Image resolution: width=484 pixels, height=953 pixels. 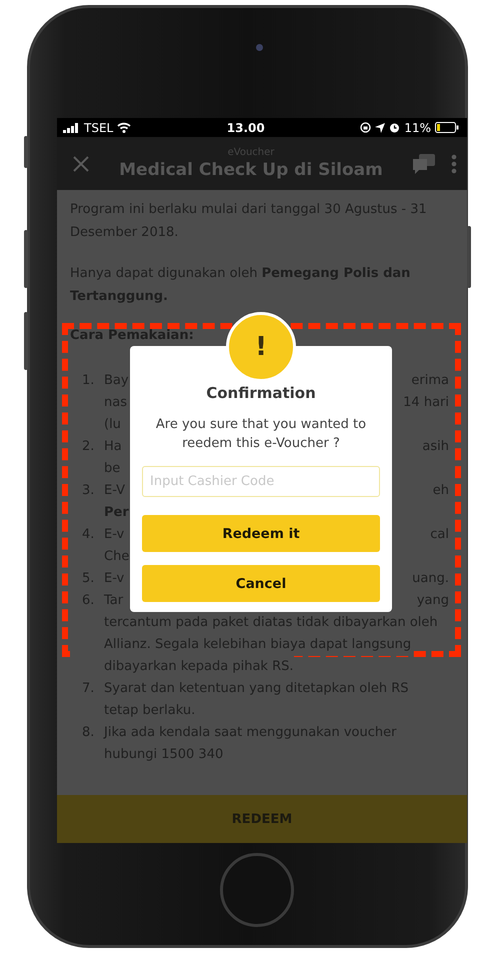 What do you see at coordinates (99, 127) in the screenshot?
I see `carrier-name: TSEL` at bounding box center [99, 127].